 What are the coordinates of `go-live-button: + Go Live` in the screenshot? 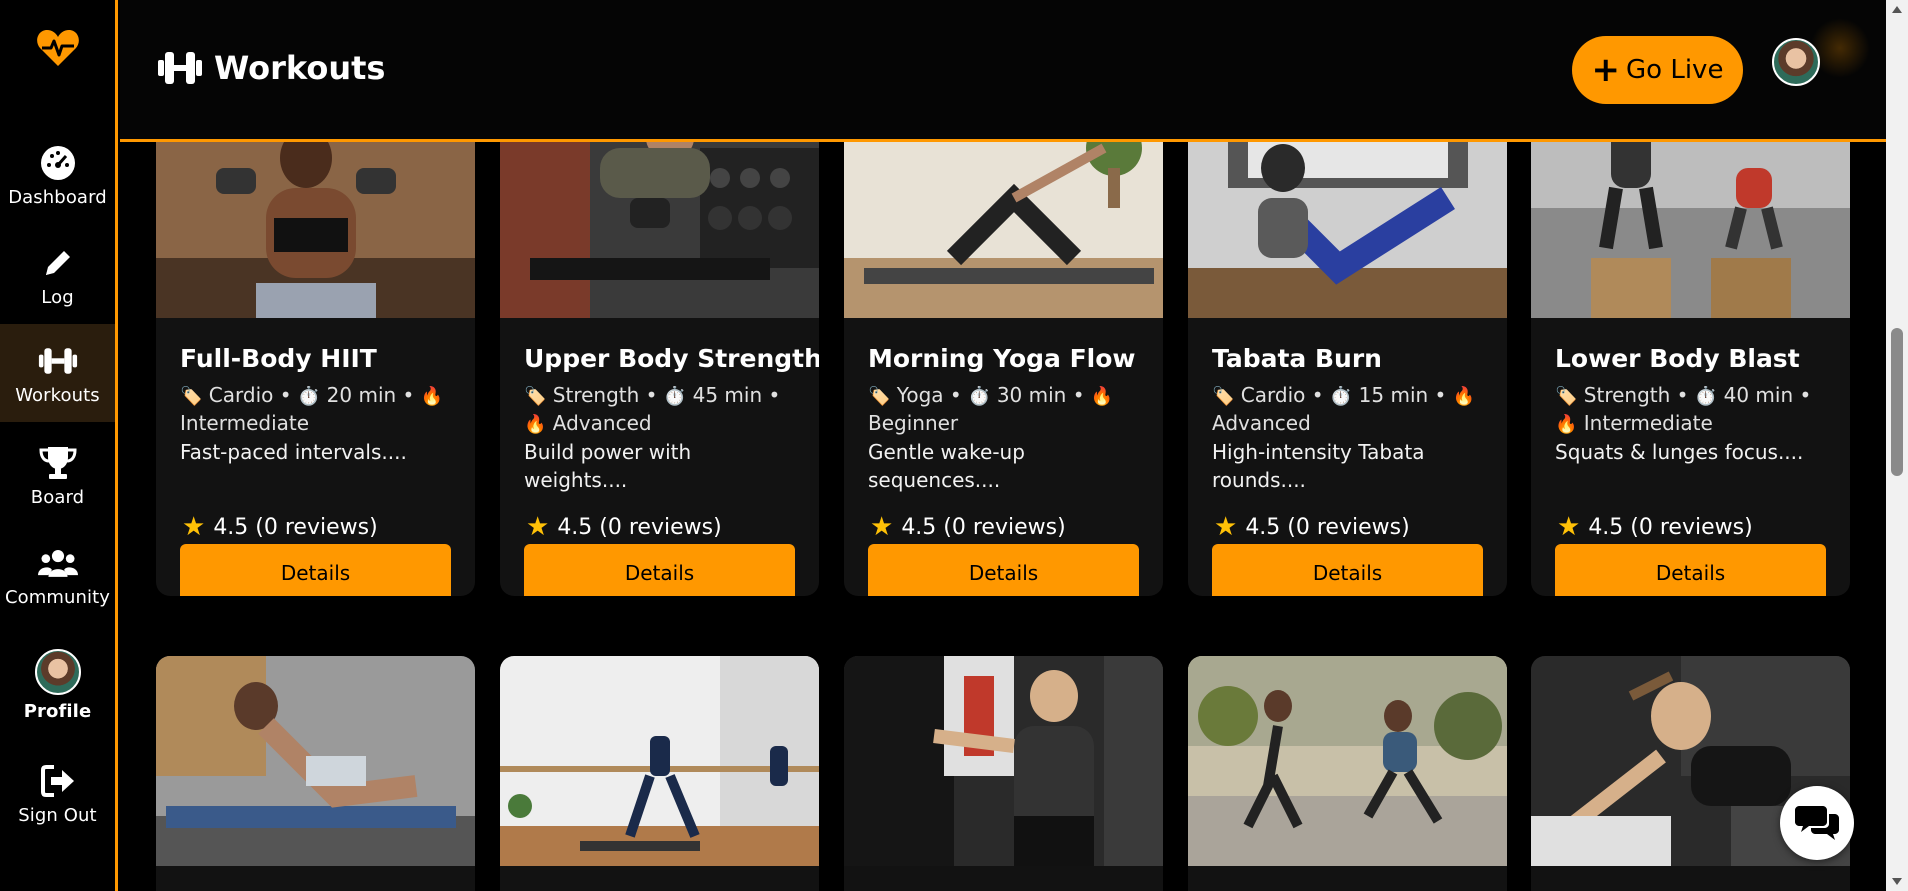 It's located at (1657, 70).